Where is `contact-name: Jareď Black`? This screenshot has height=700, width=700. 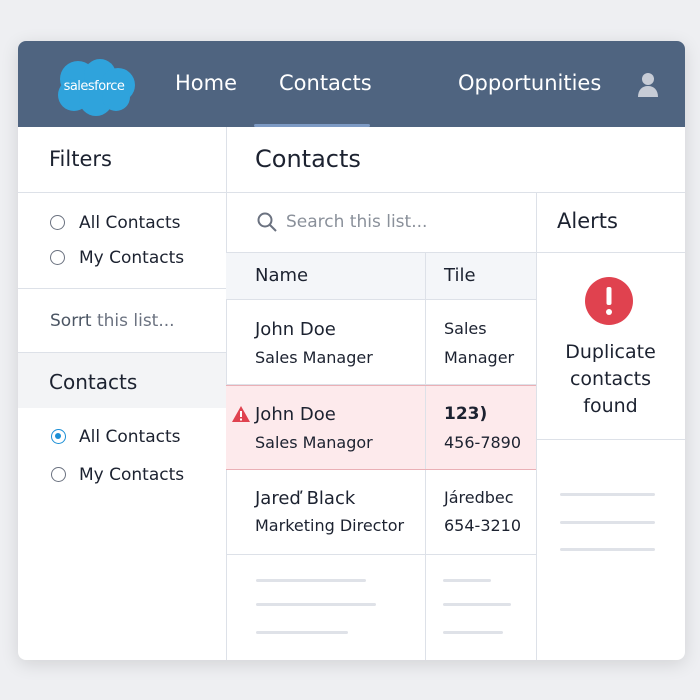 contact-name: Jareď Black is located at coordinates (305, 498).